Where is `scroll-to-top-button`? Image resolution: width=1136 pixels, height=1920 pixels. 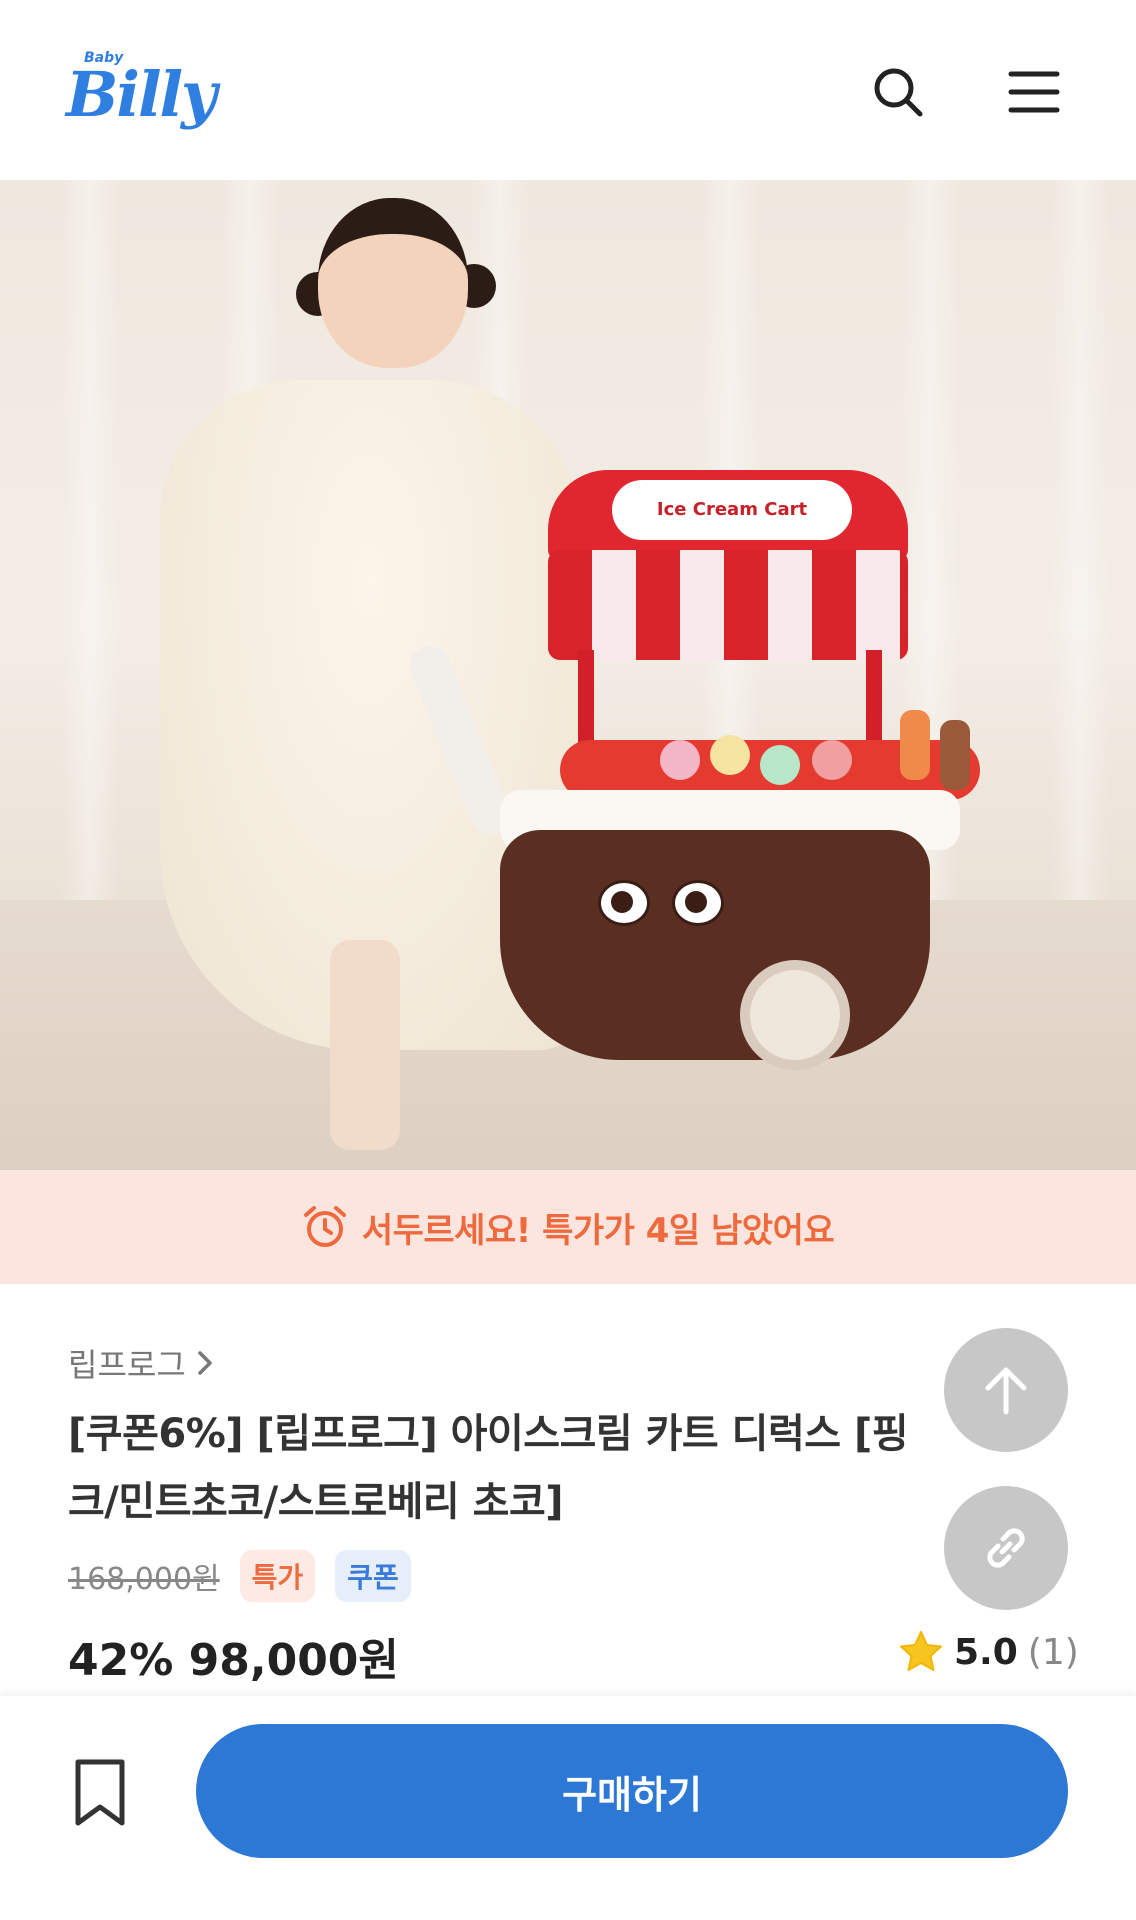 scroll-to-top-button is located at coordinates (1006, 1390).